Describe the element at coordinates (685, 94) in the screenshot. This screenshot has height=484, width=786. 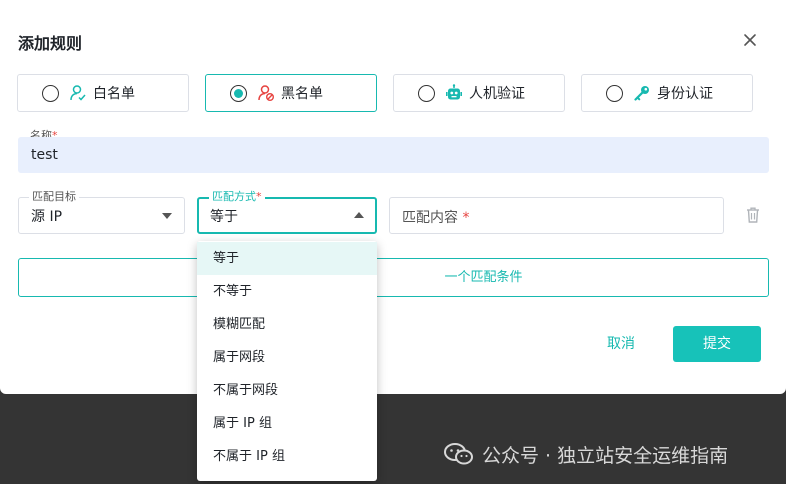
I see `rule-type-label: 身份认证` at that location.